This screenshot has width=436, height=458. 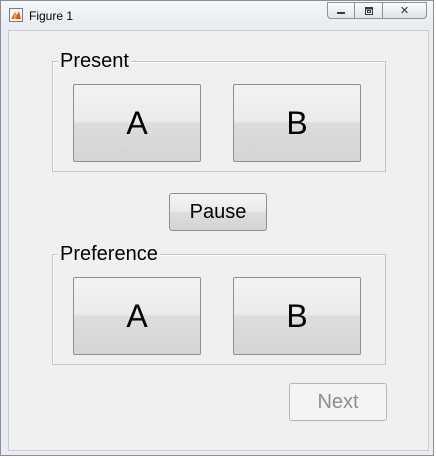 What do you see at coordinates (109, 254) in the screenshot?
I see `preference-panel-title: Preference` at bounding box center [109, 254].